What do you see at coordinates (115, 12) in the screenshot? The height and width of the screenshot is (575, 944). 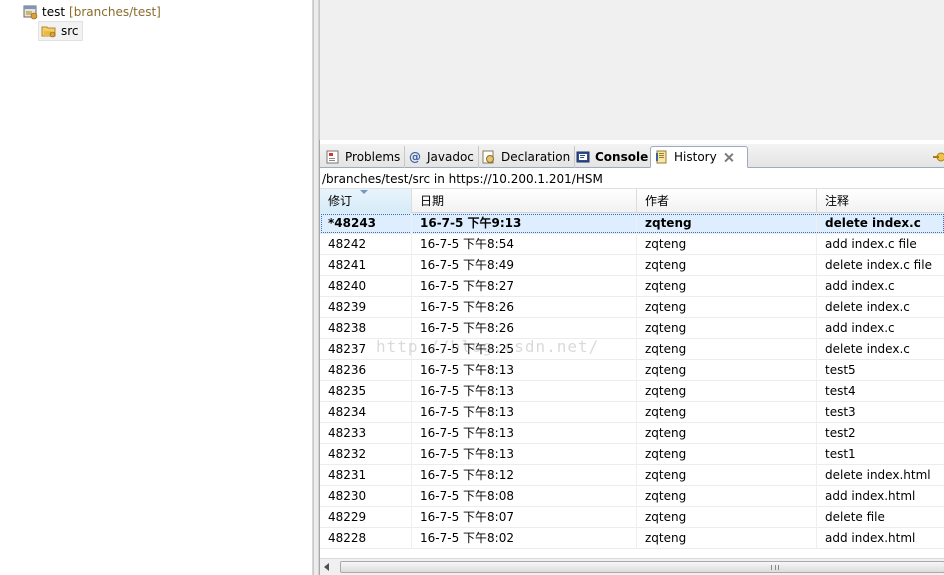 I see `project-branch: [branches/test]` at bounding box center [115, 12].